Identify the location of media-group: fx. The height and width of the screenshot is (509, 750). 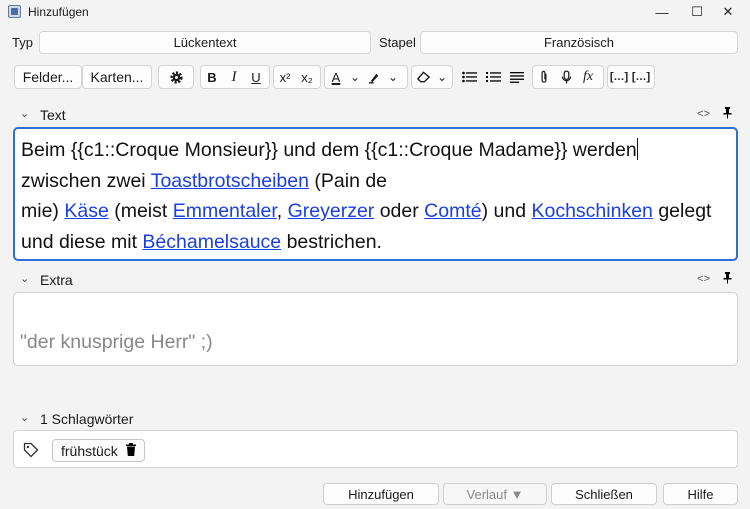
(568, 77).